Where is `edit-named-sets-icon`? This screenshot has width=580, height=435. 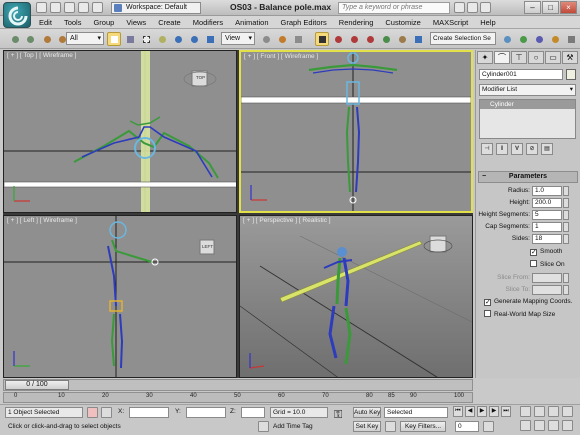
edit-named-sets-icon is located at coordinates (386, 39).